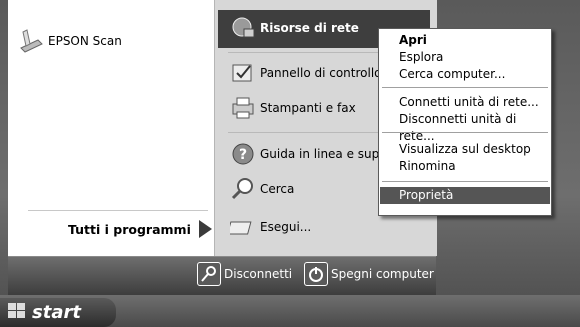  I want to click on context-item-show-on-desktop: Visualizza sul desktop, so click(465, 149).